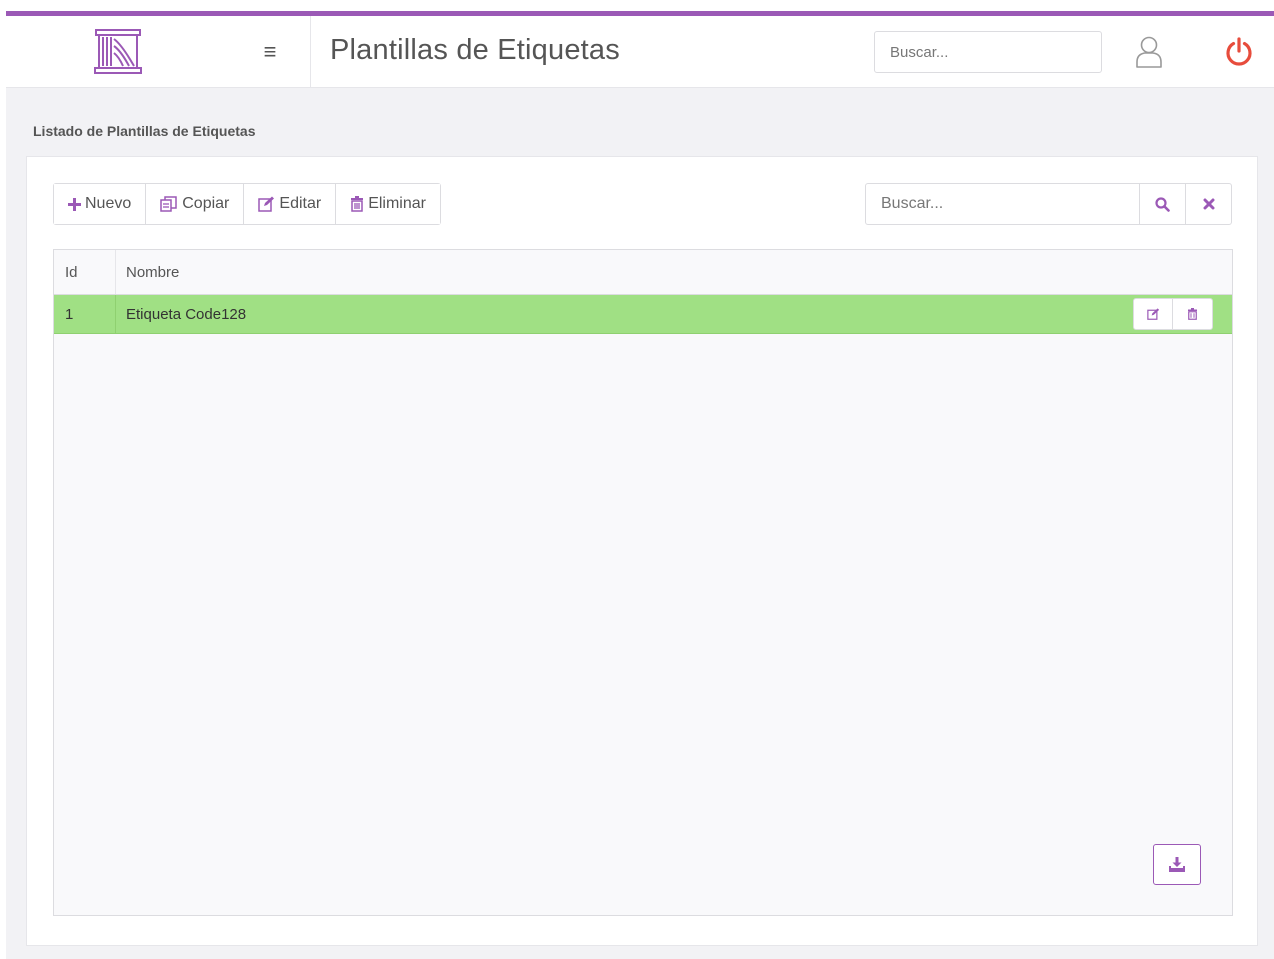 This screenshot has width=1274, height=959. I want to click on delete-button: Eliminar, so click(388, 204).